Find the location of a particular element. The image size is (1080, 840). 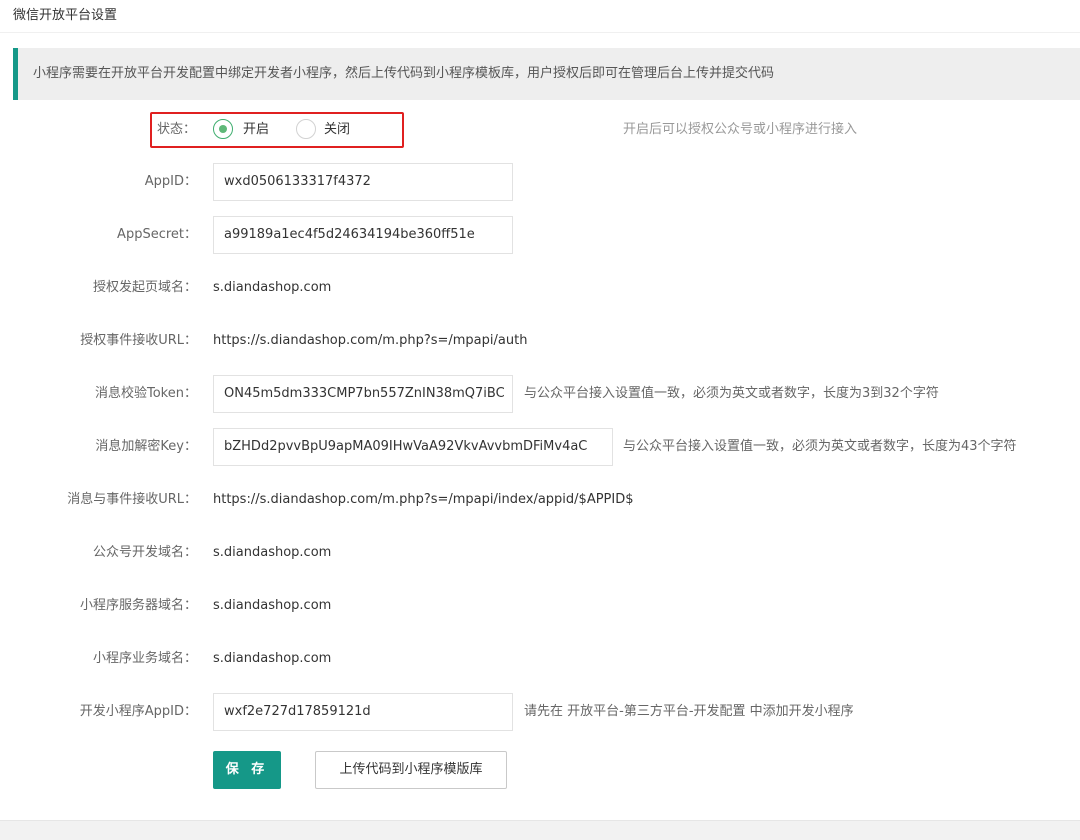

mp-dev-domain-label: 公众号开发域名： is located at coordinates (144, 552).